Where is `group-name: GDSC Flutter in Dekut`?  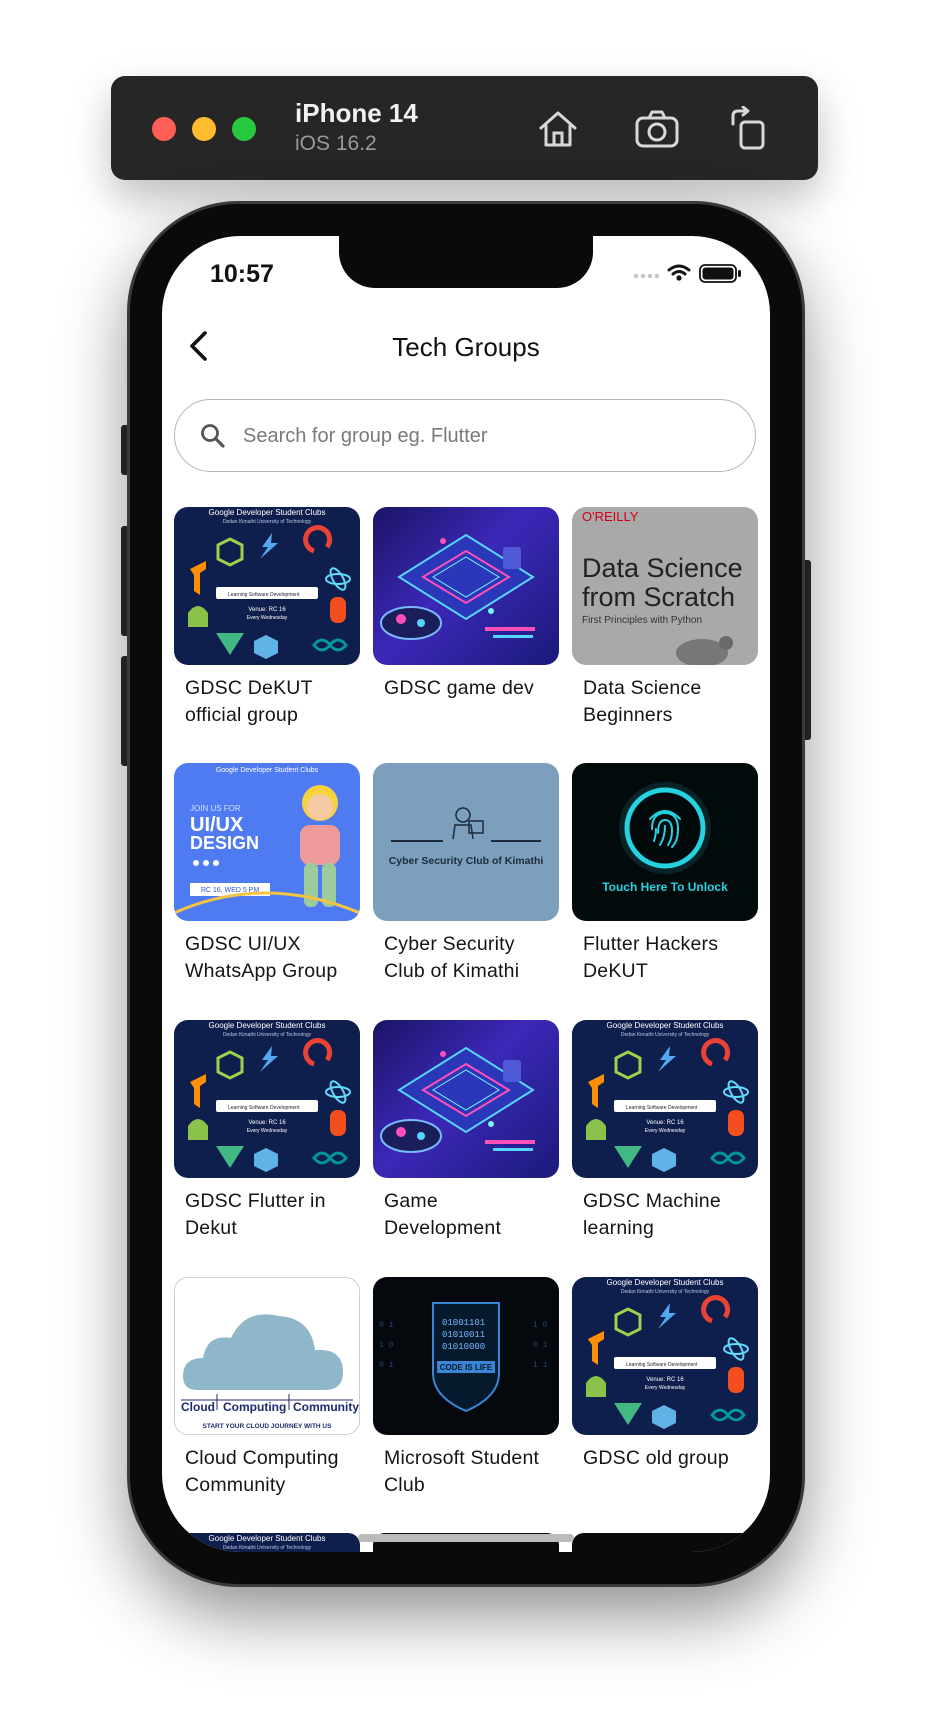 group-name: GDSC Flutter in Dekut is located at coordinates (255, 1214).